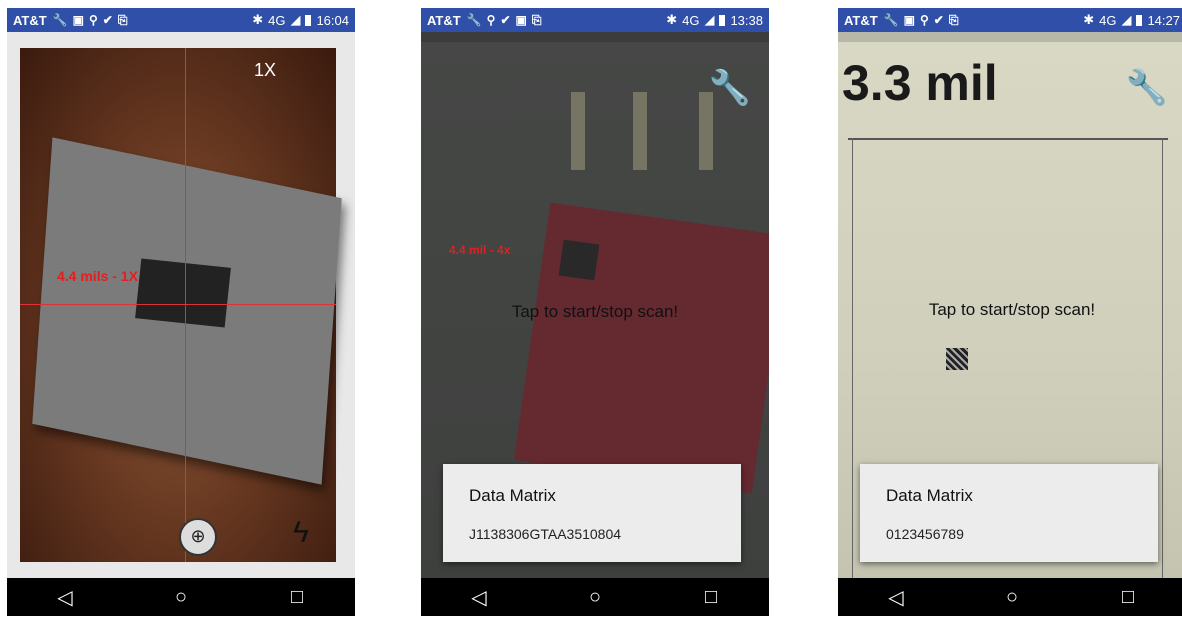 The image size is (1182, 618). What do you see at coordinates (1009, 513) in the screenshot?
I see `scan-result-card: Data Matrix 0123456789` at bounding box center [1009, 513].